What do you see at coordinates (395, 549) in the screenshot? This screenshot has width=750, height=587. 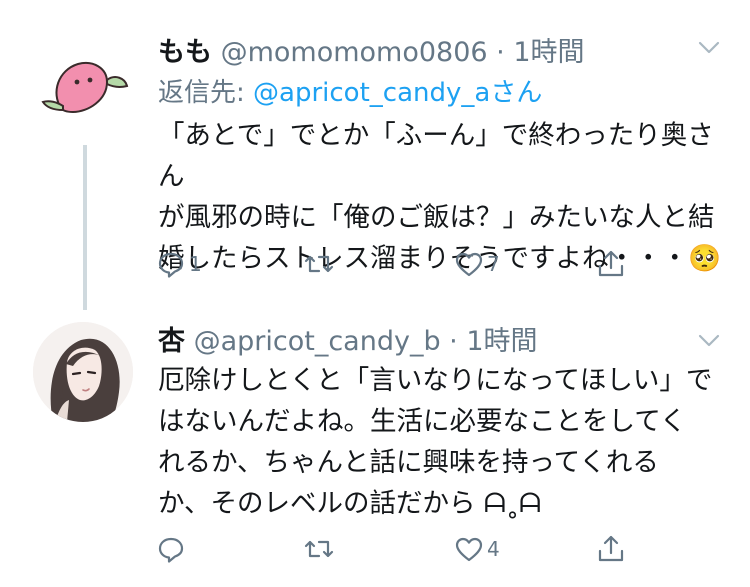 I see `tweet-actions: 4` at bounding box center [395, 549].